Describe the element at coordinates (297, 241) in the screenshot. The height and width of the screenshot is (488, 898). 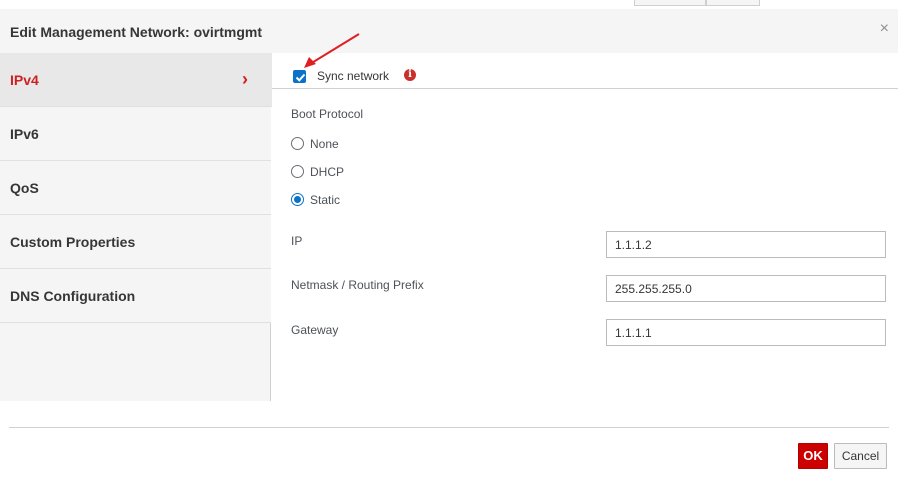
I see `ip-label: IP` at that location.